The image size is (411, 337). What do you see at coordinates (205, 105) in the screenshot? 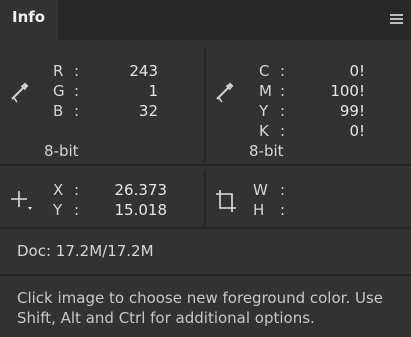
I see `divider-vertical-top` at bounding box center [205, 105].